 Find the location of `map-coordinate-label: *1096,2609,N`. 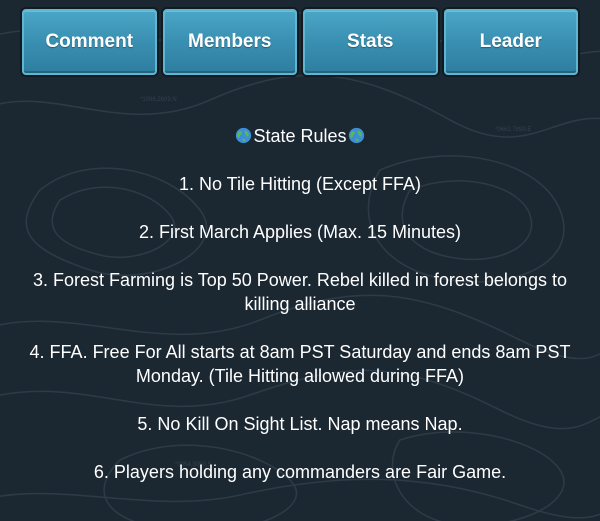

map-coordinate-label: *1096,2609,N is located at coordinates (158, 100).